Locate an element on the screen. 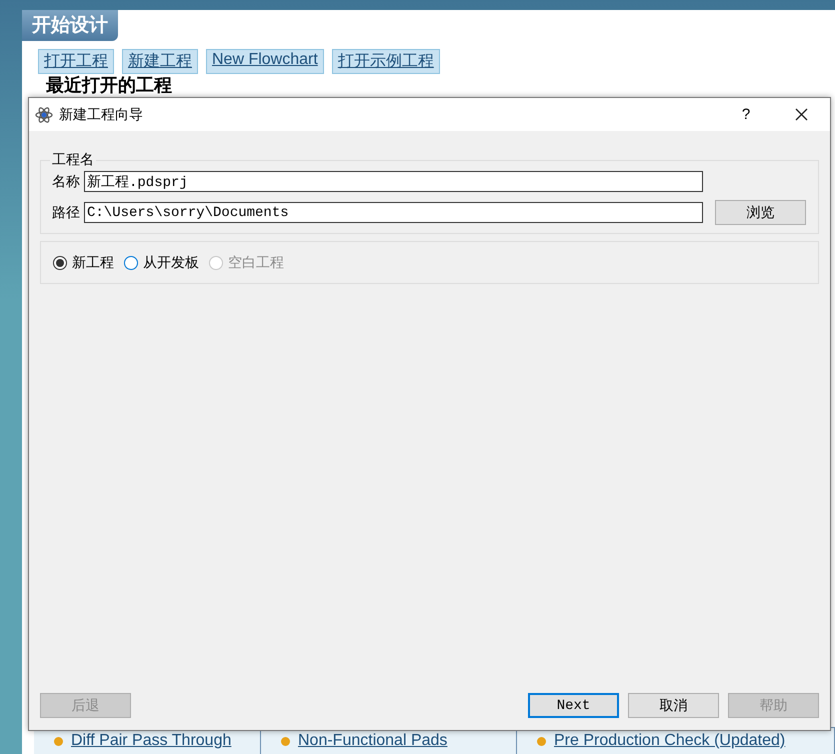  sample-link: Non-Functional Pads is located at coordinates (373, 741).